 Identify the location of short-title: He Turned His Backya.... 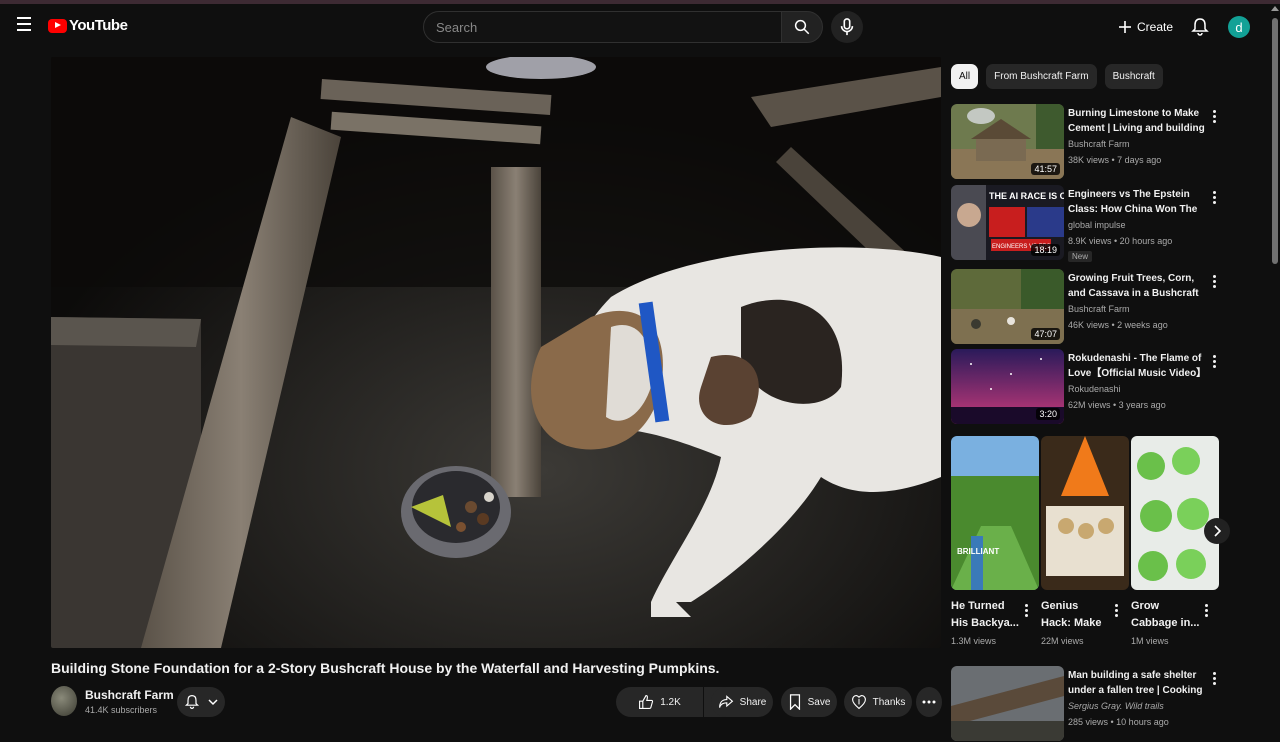
(986, 615).